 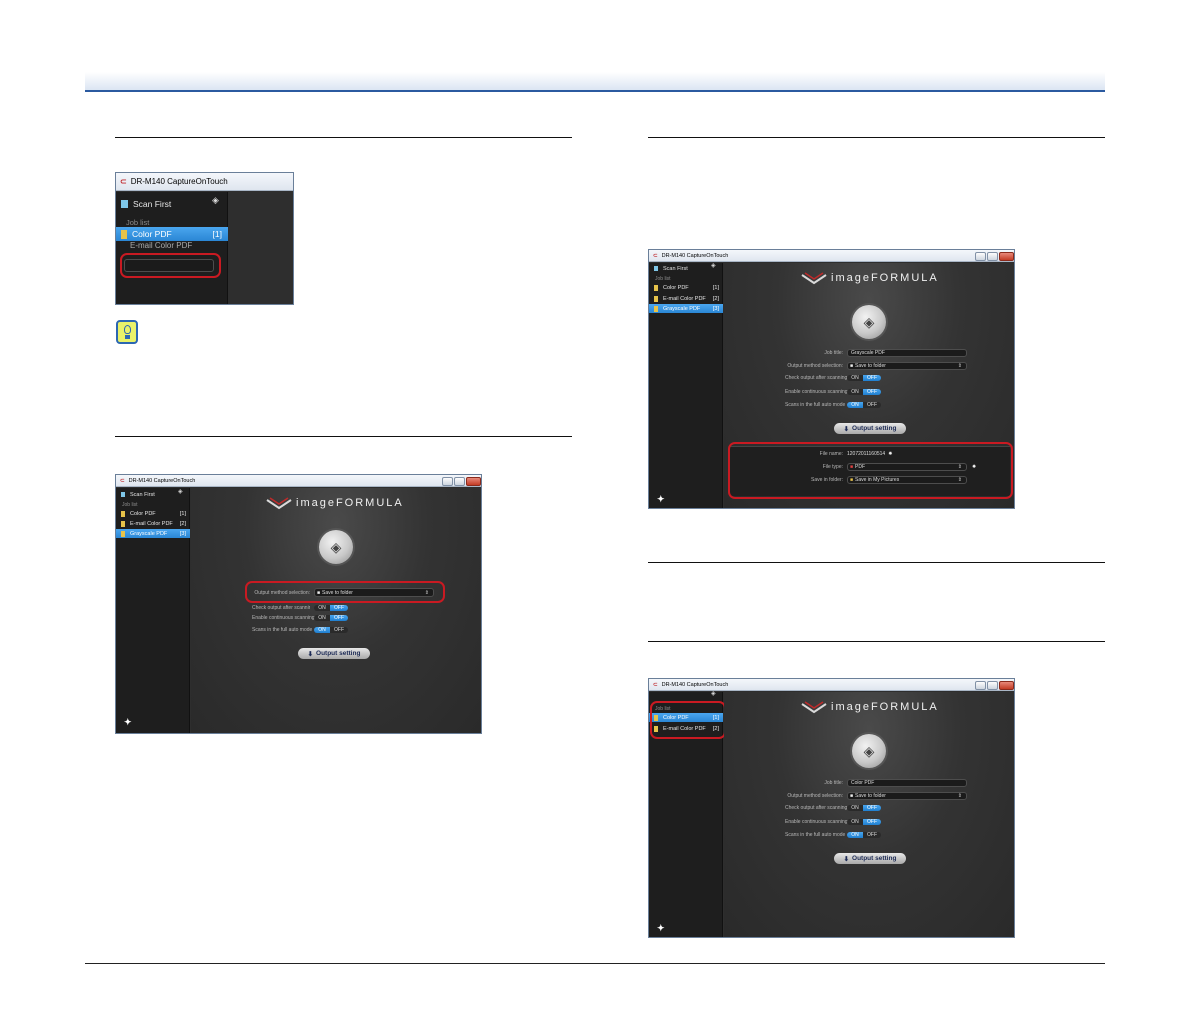 What do you see at coordinates (217, 234) in the screenshot?
I see `job-number: [1]` at bounding box center [217, 234].